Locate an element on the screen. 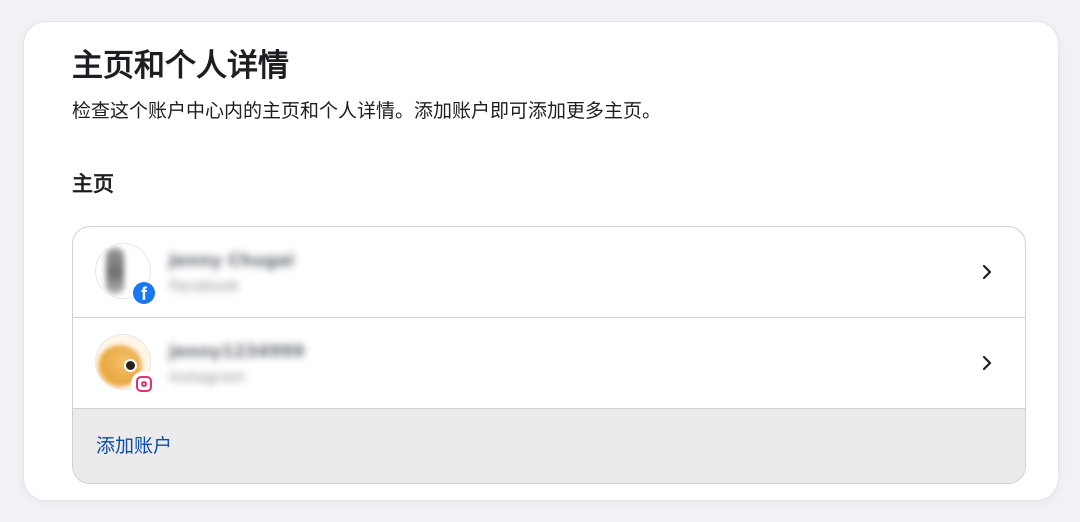 This screenshot has width=1080, height=522. facebook-glyph: f is located at coordinates (144, 293).